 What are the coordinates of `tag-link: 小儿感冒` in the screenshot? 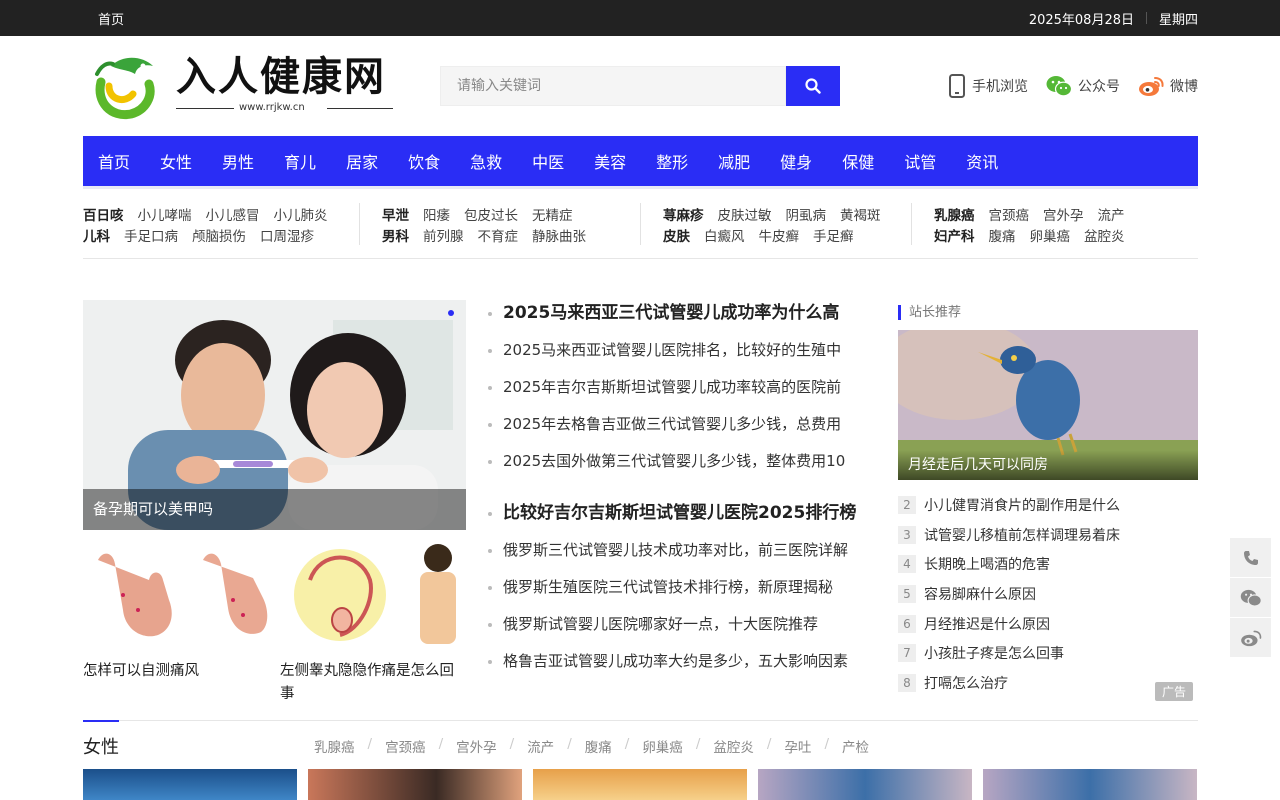 It's located at (233, 214).